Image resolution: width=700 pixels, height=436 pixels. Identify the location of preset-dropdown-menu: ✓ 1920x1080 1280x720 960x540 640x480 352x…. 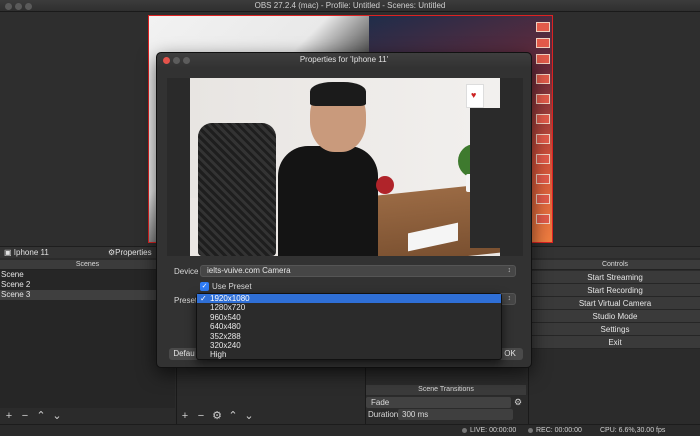
(349, 326).